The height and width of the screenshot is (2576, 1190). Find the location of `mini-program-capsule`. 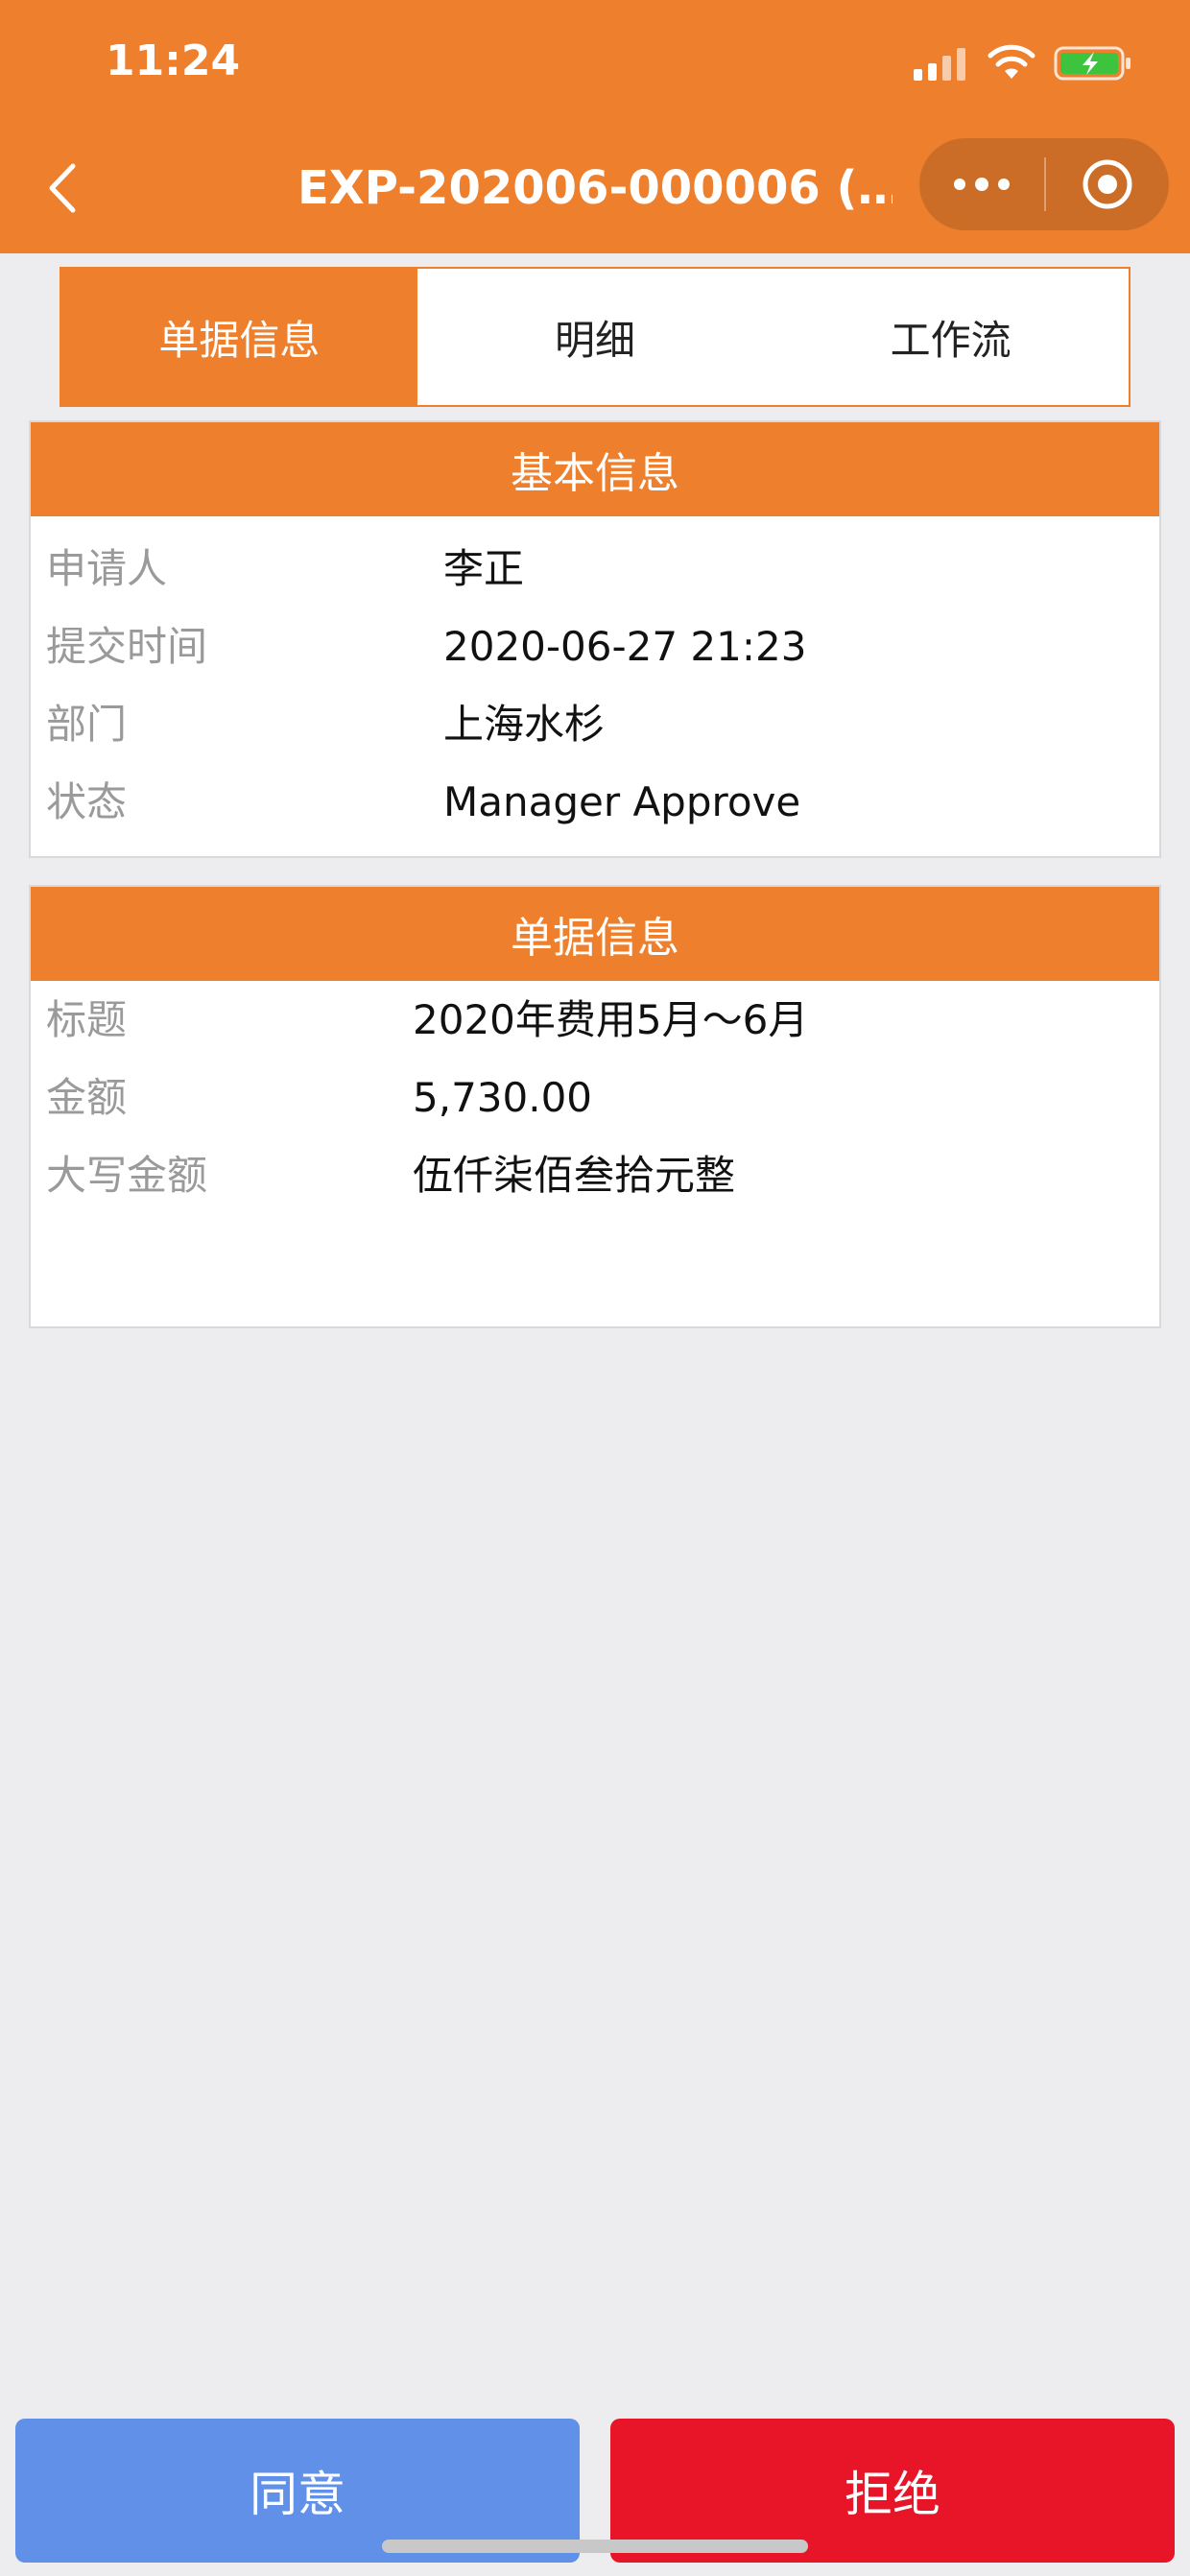

mini-program-capsule is located at coordinates (1044, 184).